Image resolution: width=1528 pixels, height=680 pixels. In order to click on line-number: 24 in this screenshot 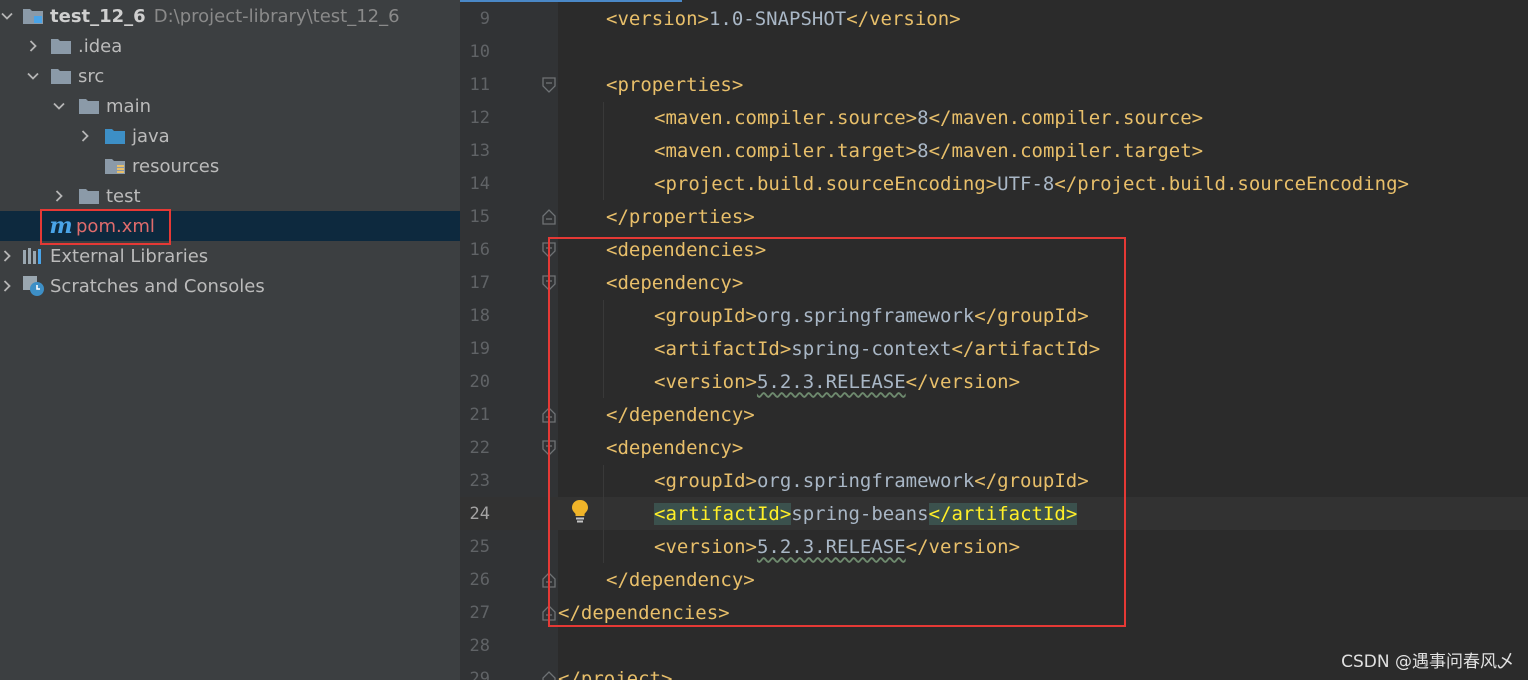, I will do `click(479, 513)`.